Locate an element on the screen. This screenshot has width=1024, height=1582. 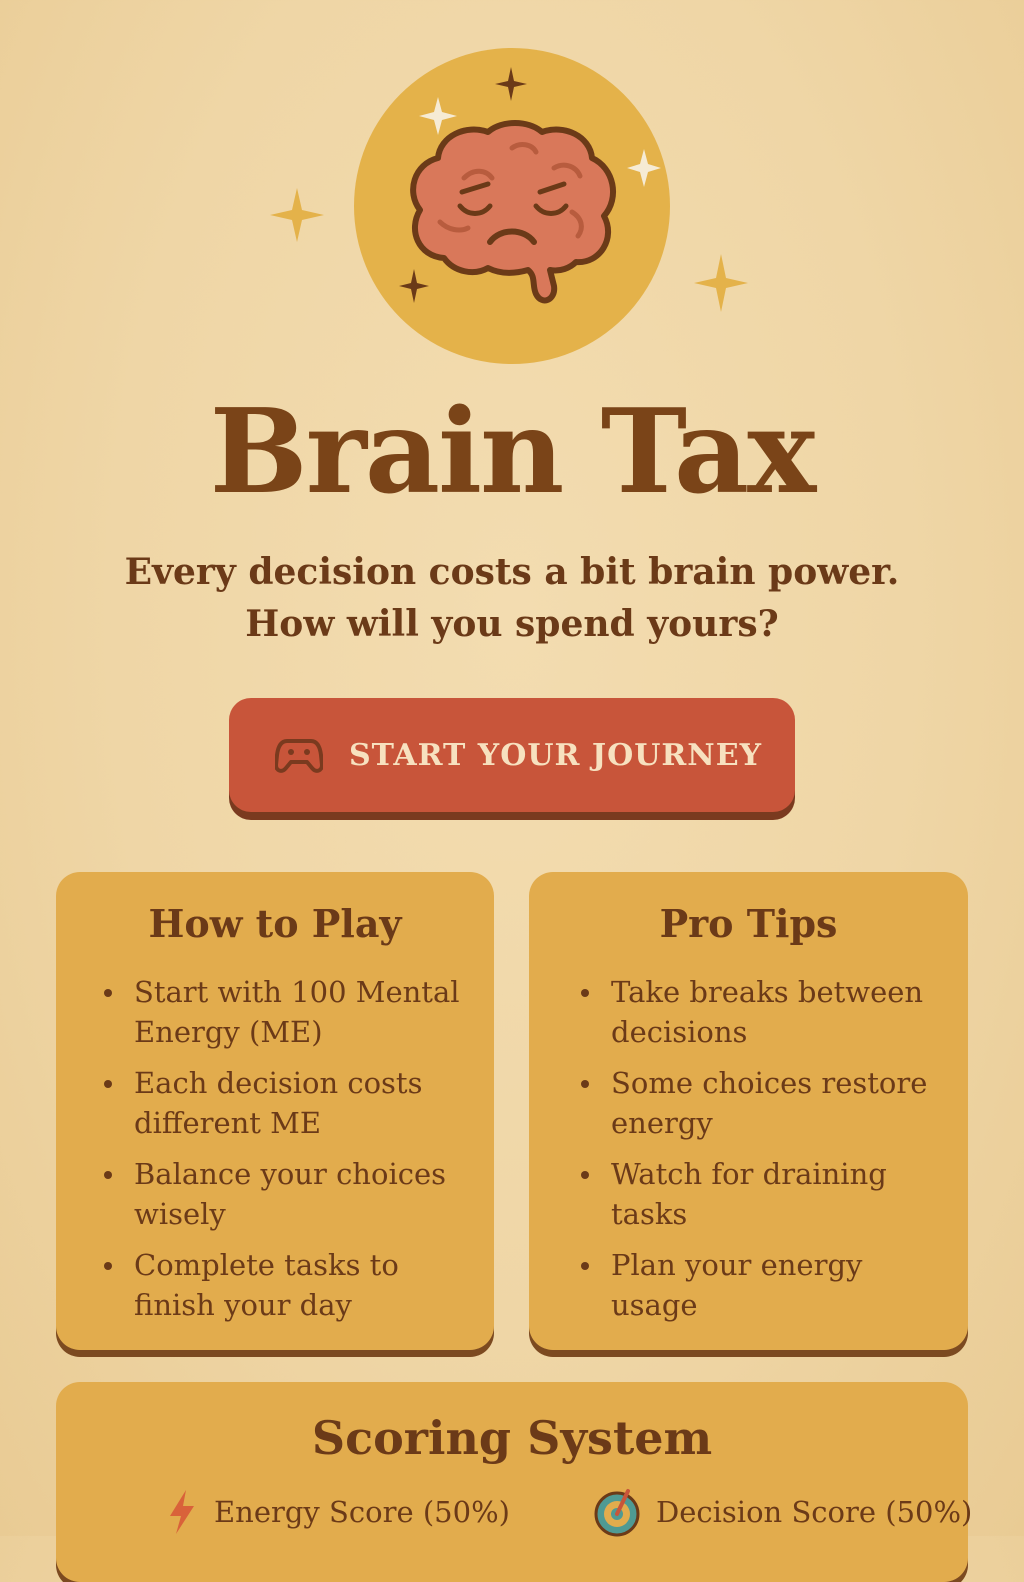
page-title: Brain Tax is located at coordinates (513, 452).